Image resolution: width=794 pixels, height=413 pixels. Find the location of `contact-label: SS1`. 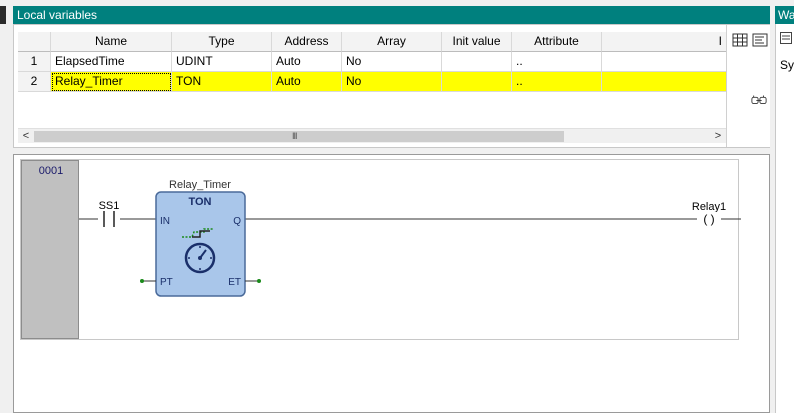

contact-label: SS1 is located at coordinates (109, 206).